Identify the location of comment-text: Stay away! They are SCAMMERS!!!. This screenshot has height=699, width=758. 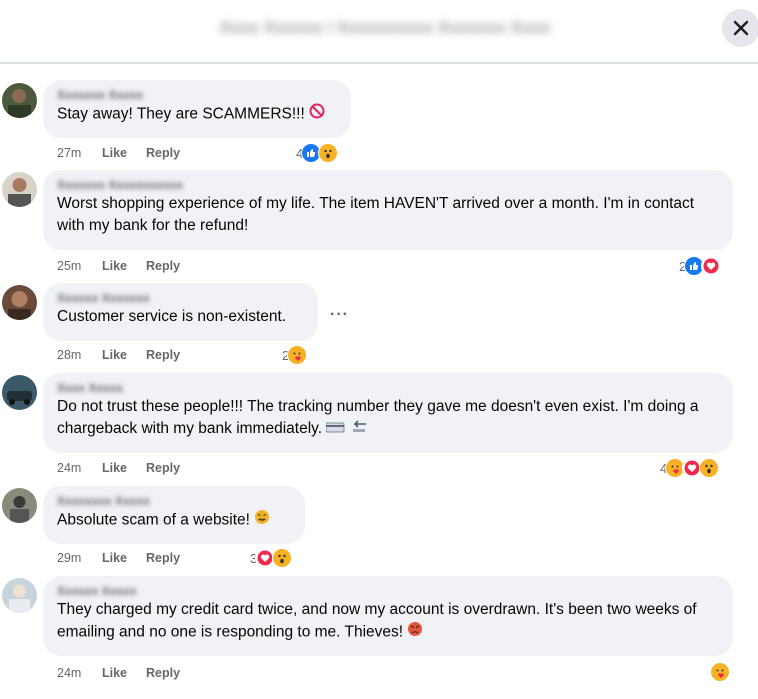
(181, 114).